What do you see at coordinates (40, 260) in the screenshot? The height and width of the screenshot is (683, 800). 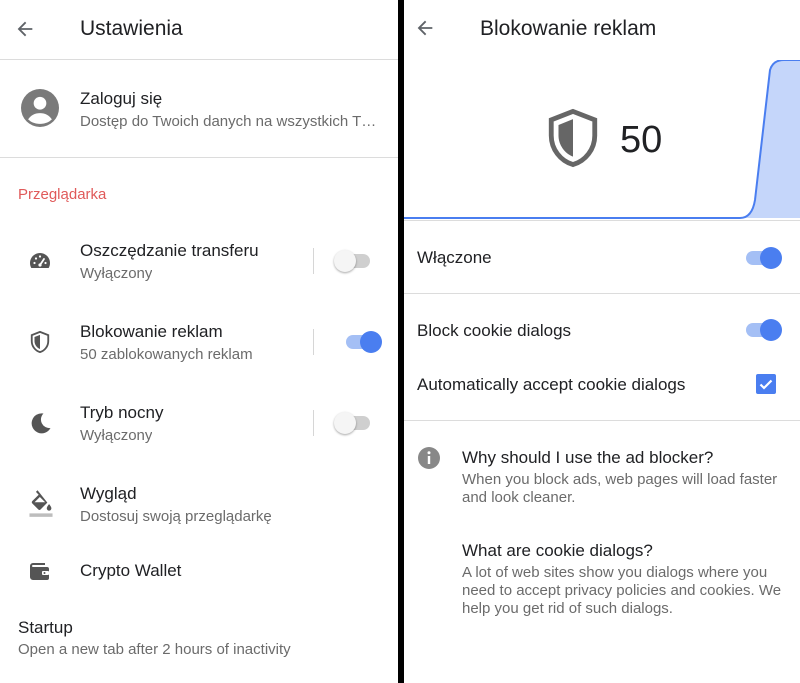 I see `speedometer-icon` at bounding box center [40, 260].